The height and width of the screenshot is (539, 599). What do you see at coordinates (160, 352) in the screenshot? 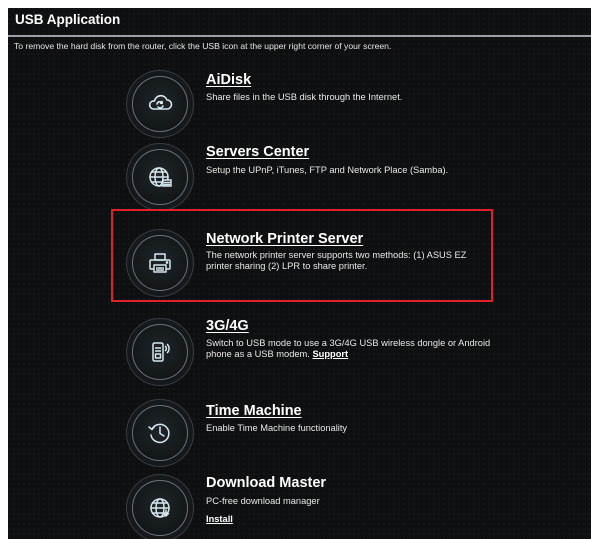
I see `usb-modem-icon` at bounding box center [160, 352].